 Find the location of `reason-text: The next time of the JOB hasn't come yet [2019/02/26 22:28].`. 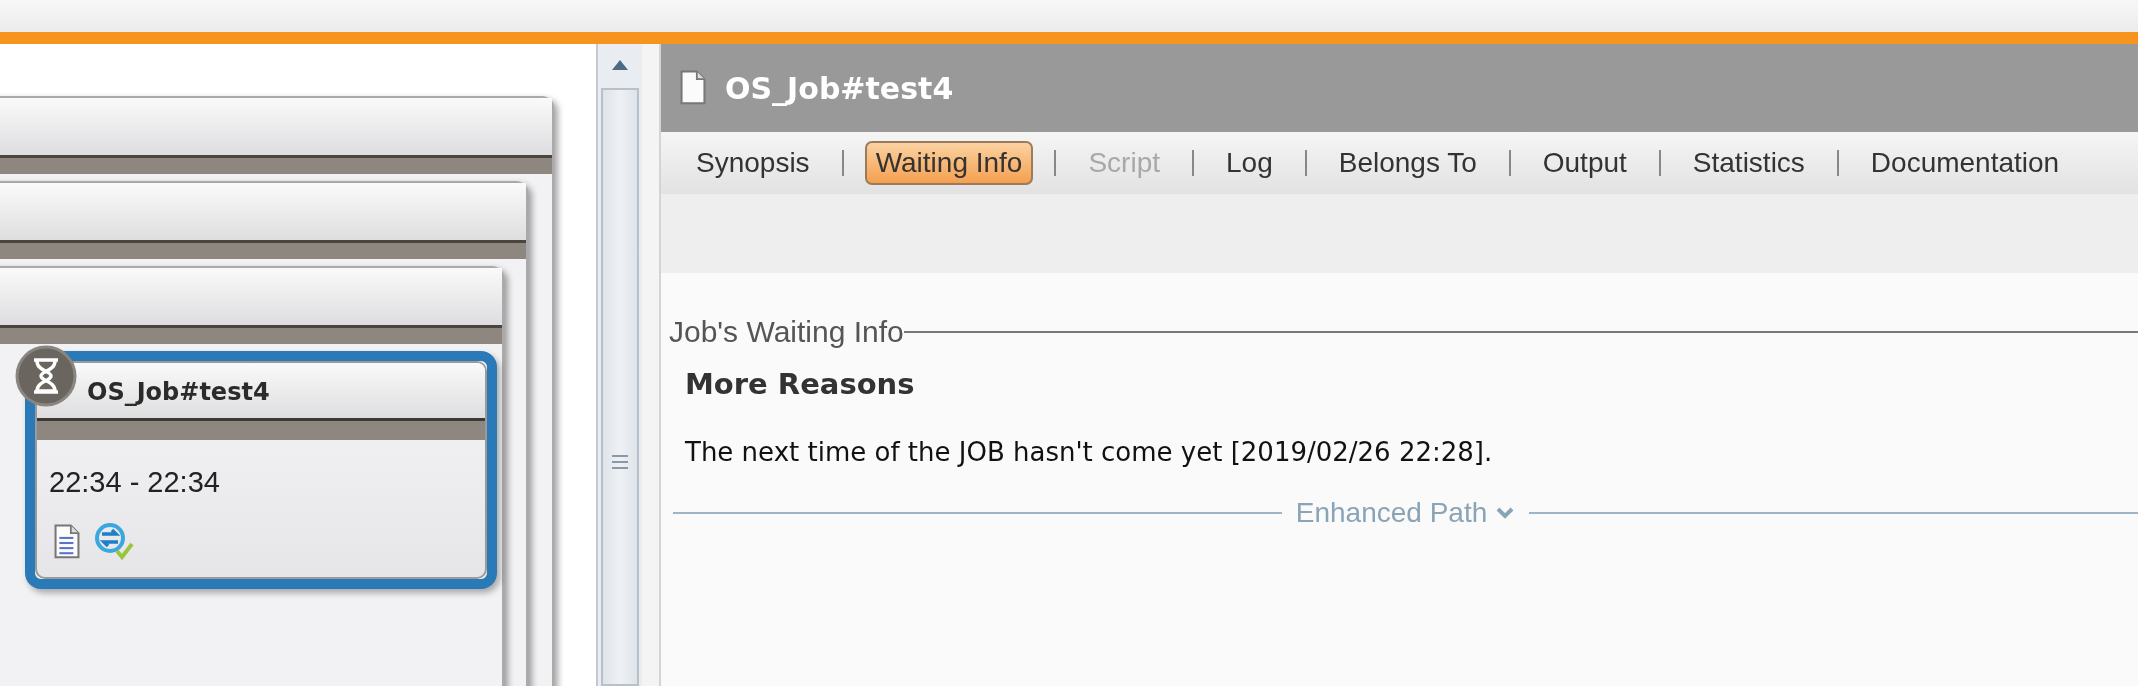

reason-text: The next time of the JOB hasn't come yet [2019/02/26 22:28]. is located at coordinates (1089, 451).